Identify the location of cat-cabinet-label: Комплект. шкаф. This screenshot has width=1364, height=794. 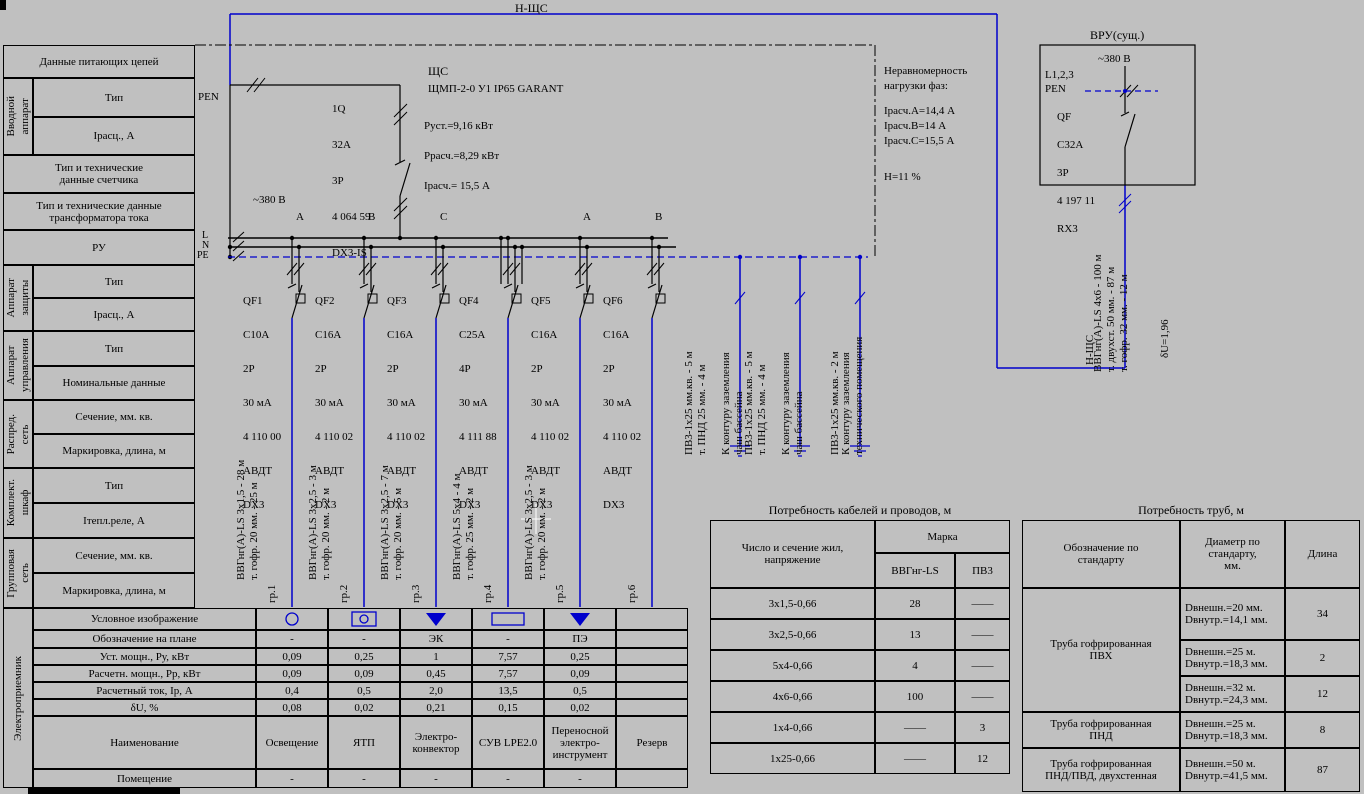
(18, 503).